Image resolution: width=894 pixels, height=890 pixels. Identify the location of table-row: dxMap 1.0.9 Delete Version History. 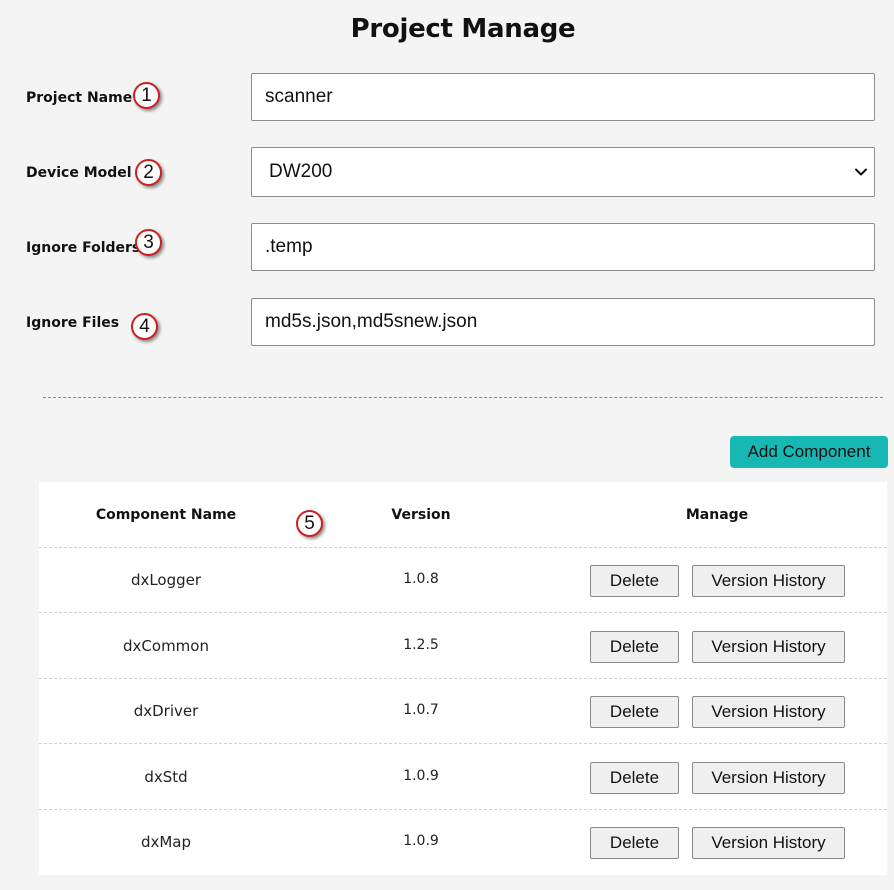
(463, 842).